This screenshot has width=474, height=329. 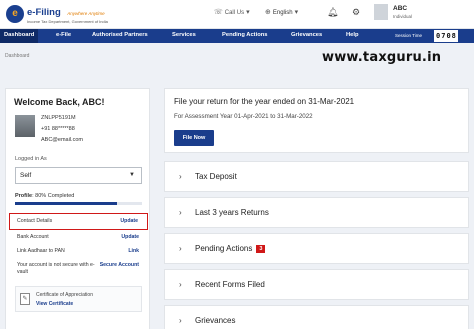 I want to click on update-contact-link: Update, so click(x=129, y=221).